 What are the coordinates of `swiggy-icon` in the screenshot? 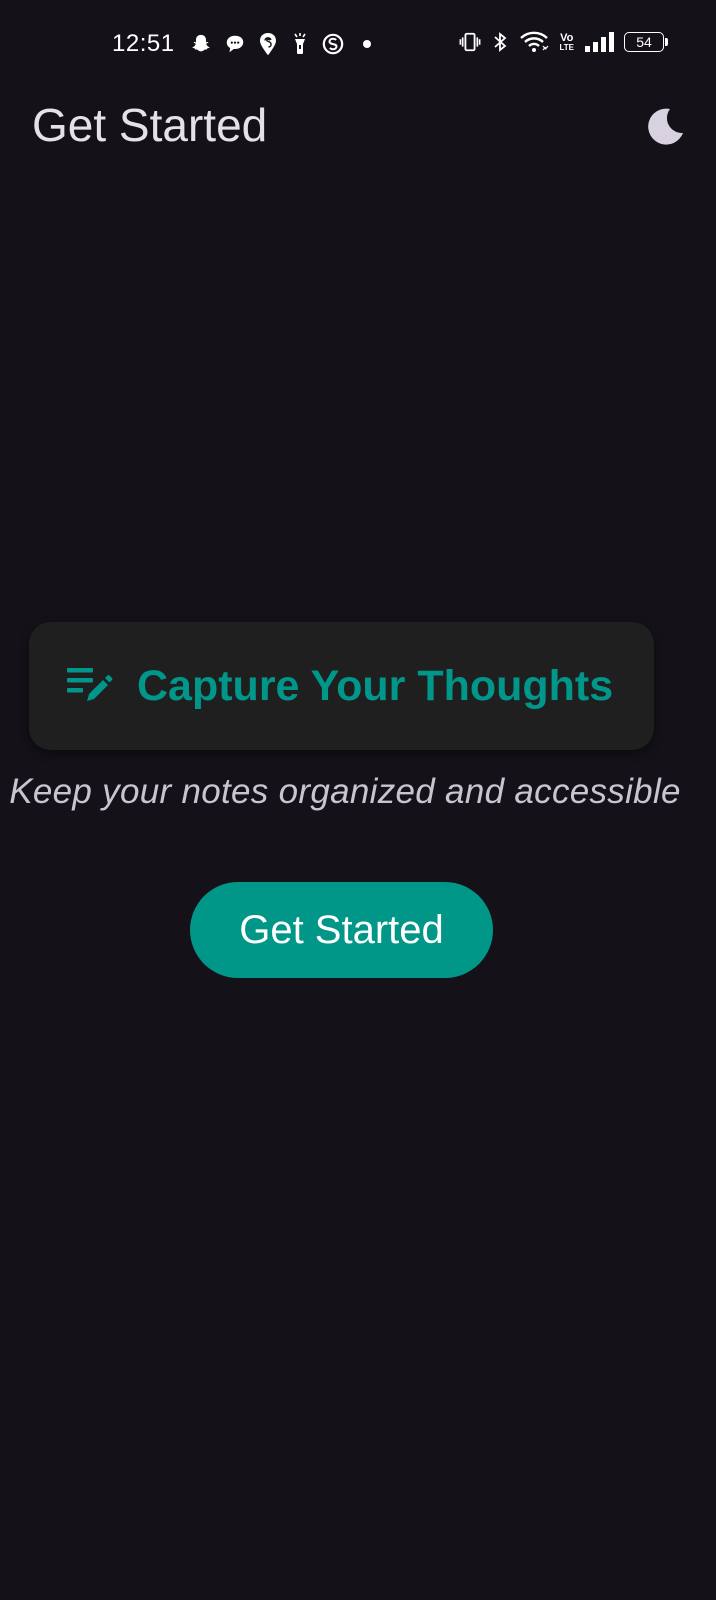 It's located at (268, 44).